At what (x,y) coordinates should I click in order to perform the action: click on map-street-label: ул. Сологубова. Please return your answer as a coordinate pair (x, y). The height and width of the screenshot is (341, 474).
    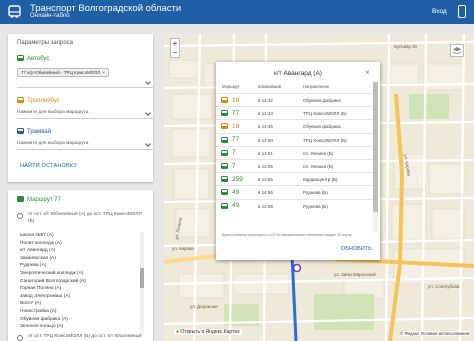
    Looking at the image, I should click on (444, 286).